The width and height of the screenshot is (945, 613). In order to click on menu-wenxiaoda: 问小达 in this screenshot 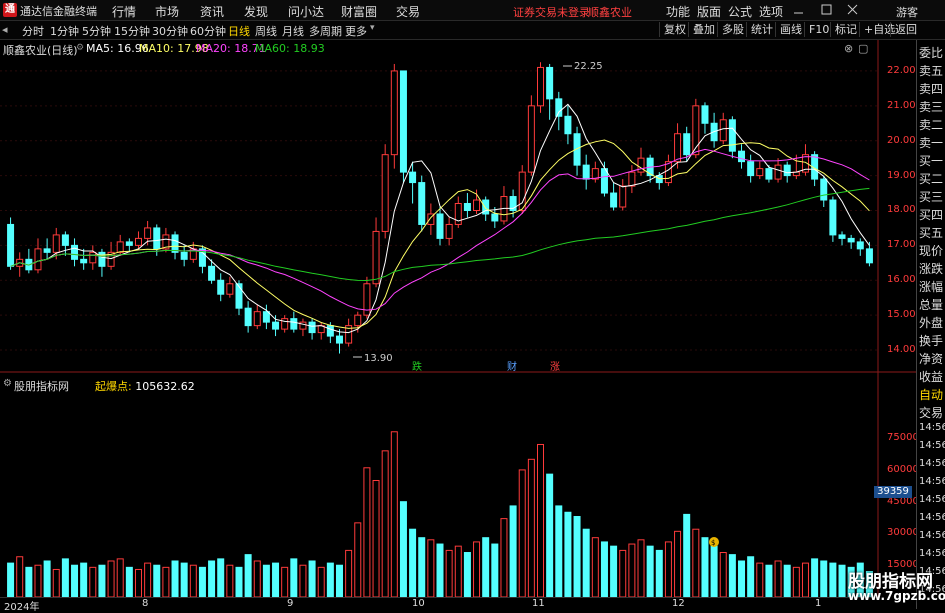, I will do `click(306, 11)`.